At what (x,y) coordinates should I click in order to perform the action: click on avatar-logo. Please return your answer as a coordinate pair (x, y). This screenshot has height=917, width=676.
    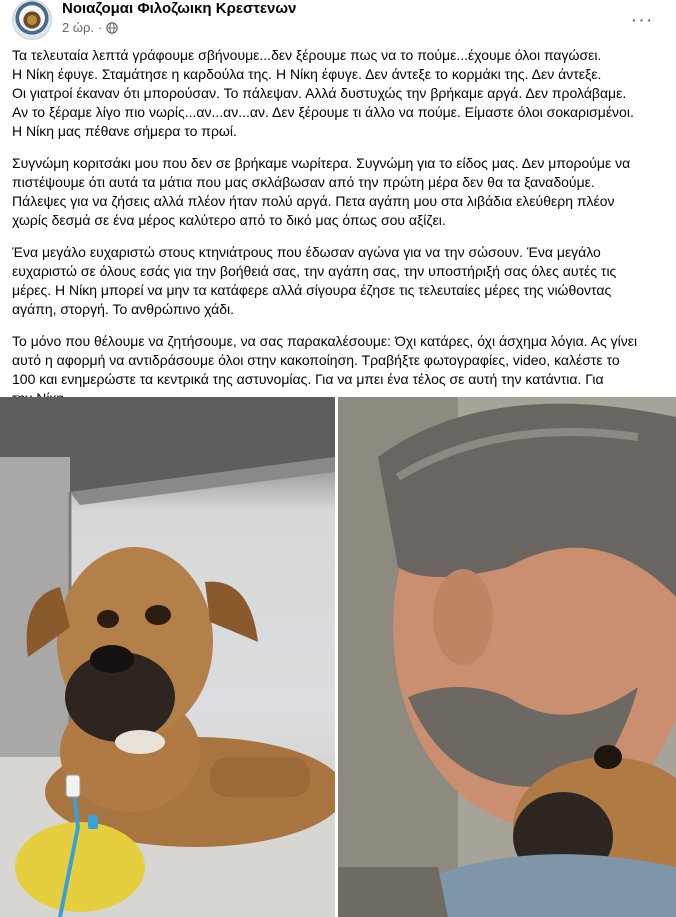
    Looking at the image, I should click on (32, 20).